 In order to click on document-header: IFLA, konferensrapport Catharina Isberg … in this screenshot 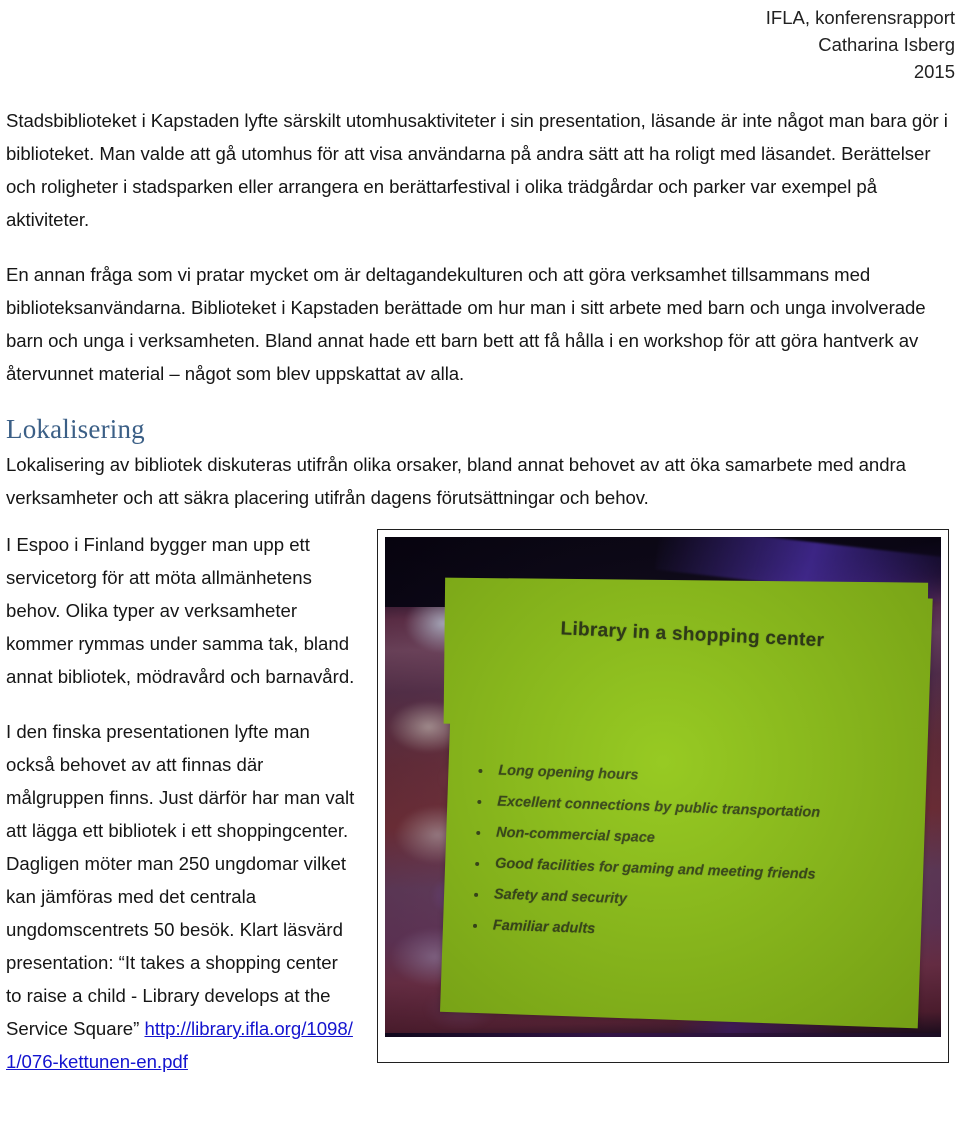, I will do `click(695, 44)`.